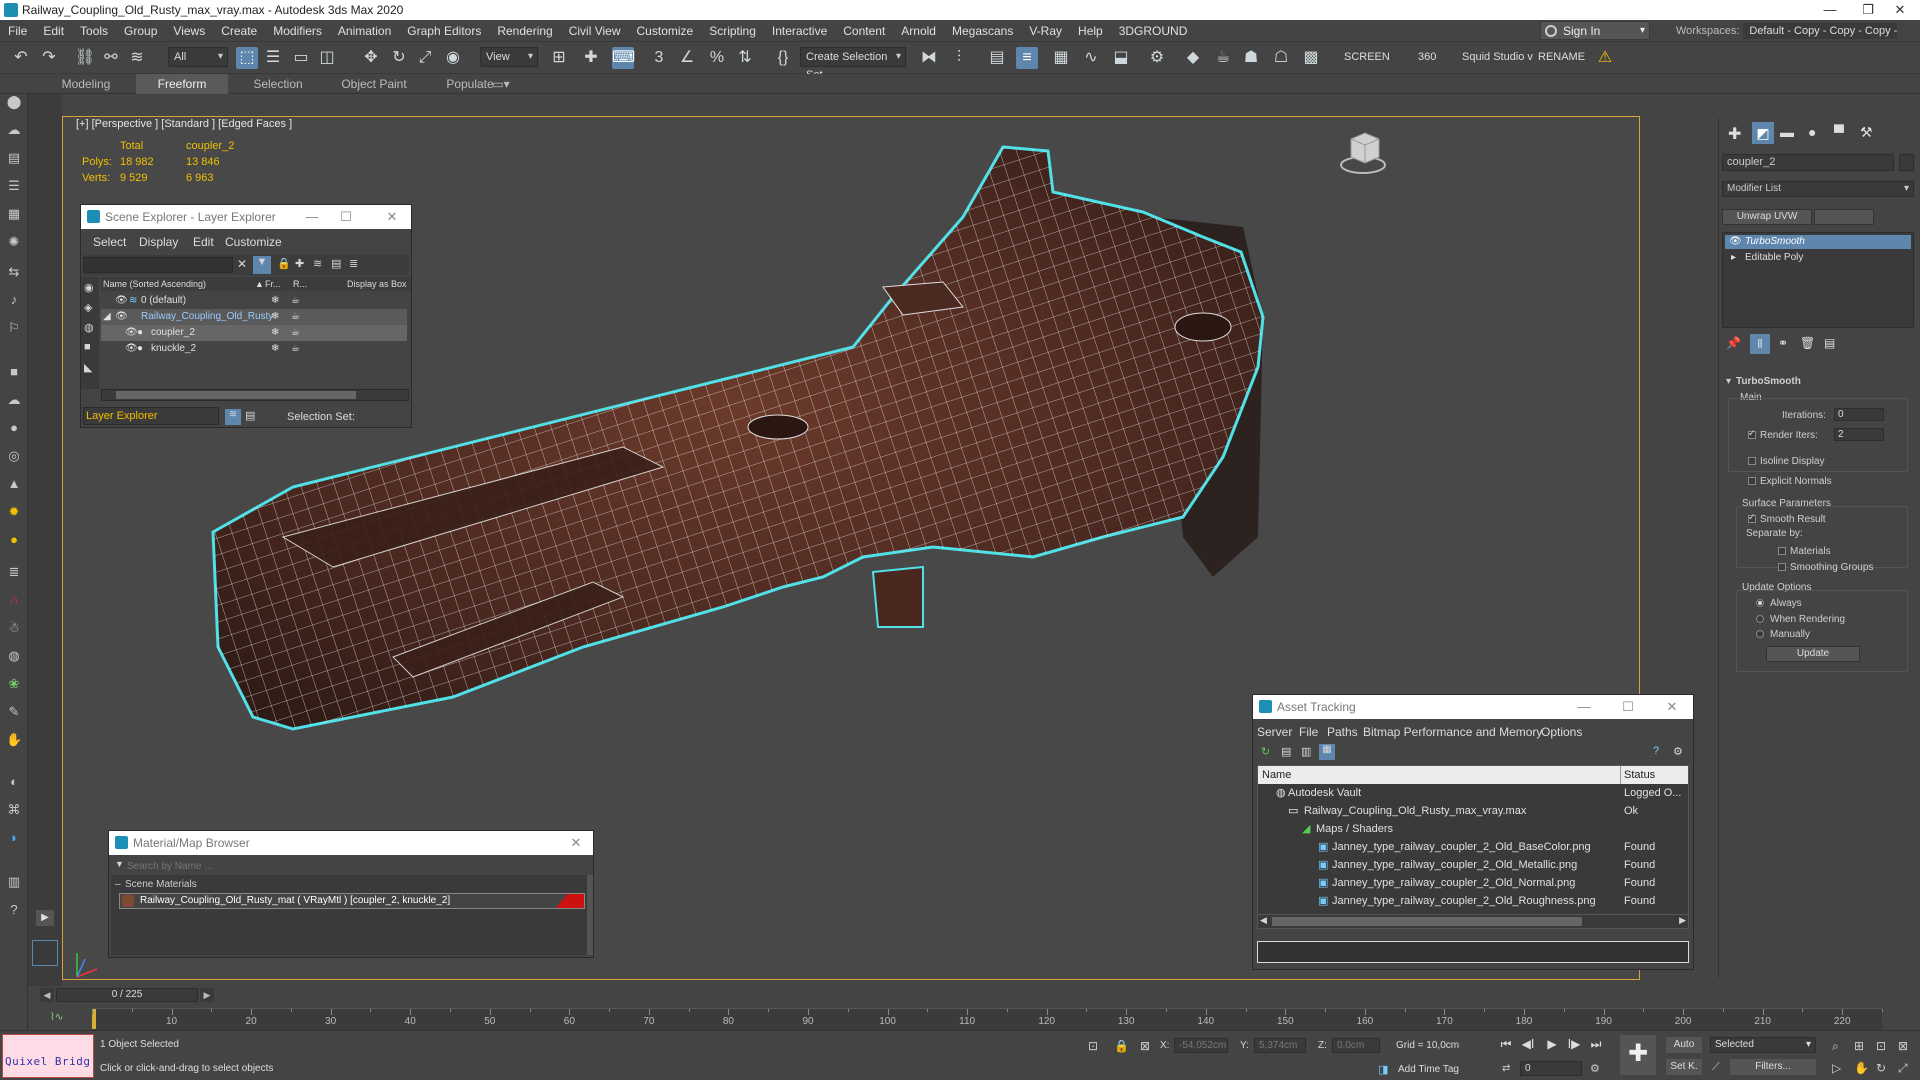 This screenshot has width=1920, height=1080. I want to click on col-status: Status, so click(1639, 775).